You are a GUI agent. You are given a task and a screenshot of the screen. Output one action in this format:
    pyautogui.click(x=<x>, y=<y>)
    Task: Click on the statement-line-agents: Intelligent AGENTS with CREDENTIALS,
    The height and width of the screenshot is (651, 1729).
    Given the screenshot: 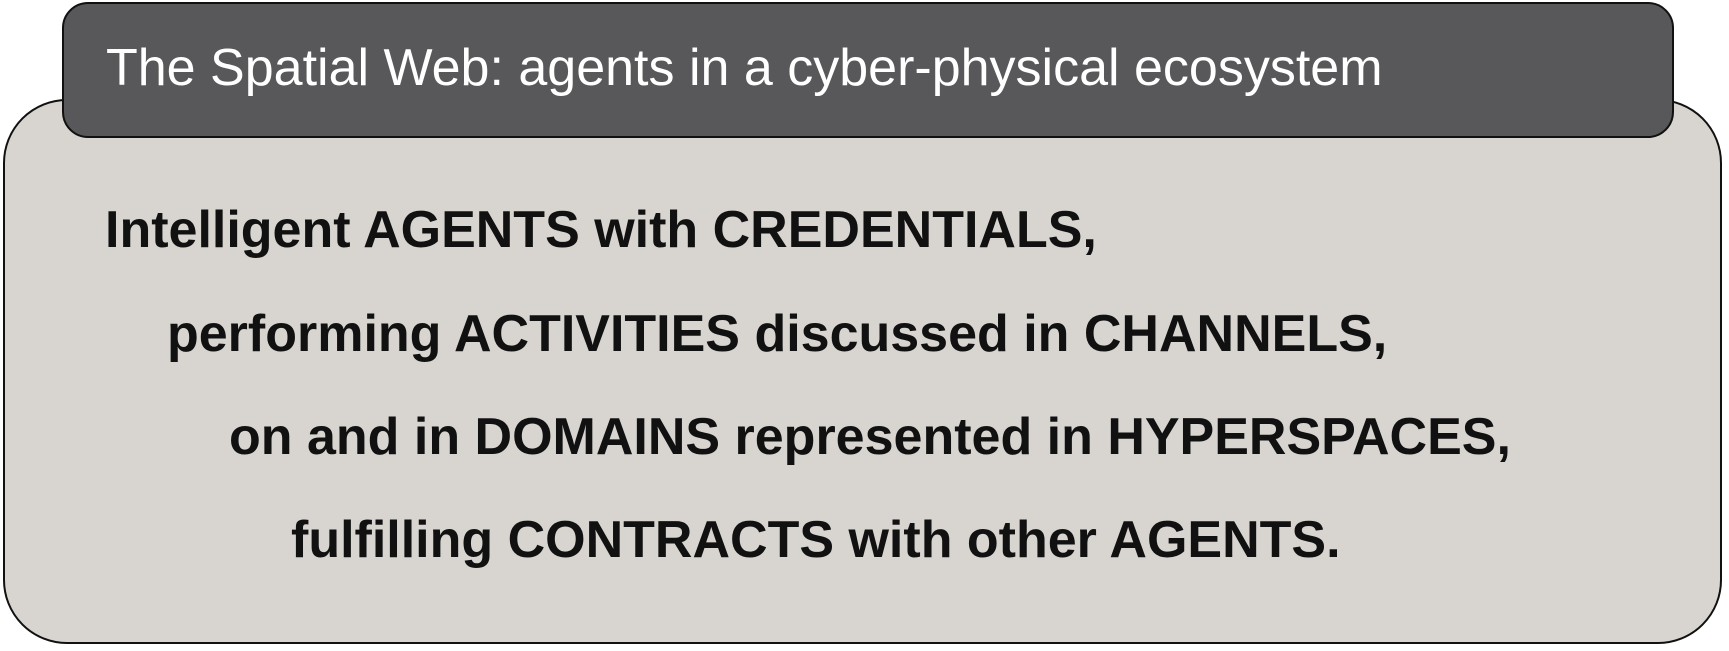 What is the action you would take?
    pyautogui.click(x=601, y=230)
    